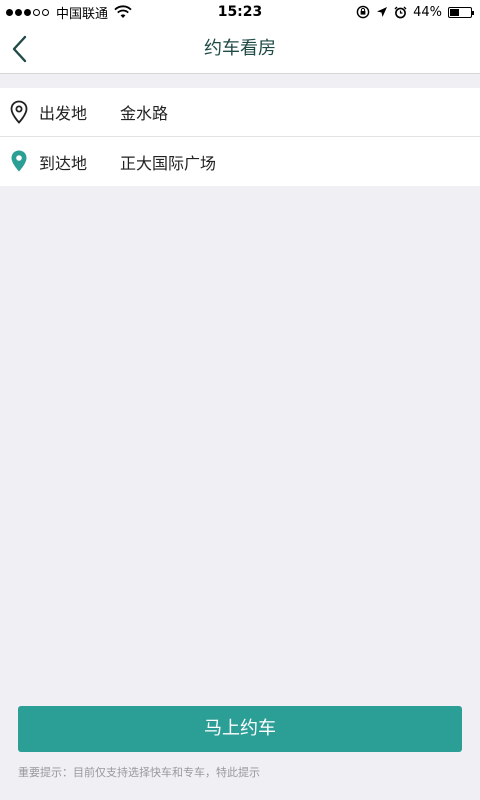 This screenshot has height=800, width=480. Describe the element at coordinates (19, 112) in the screenshot. I see `location-outline-icon` at that location.